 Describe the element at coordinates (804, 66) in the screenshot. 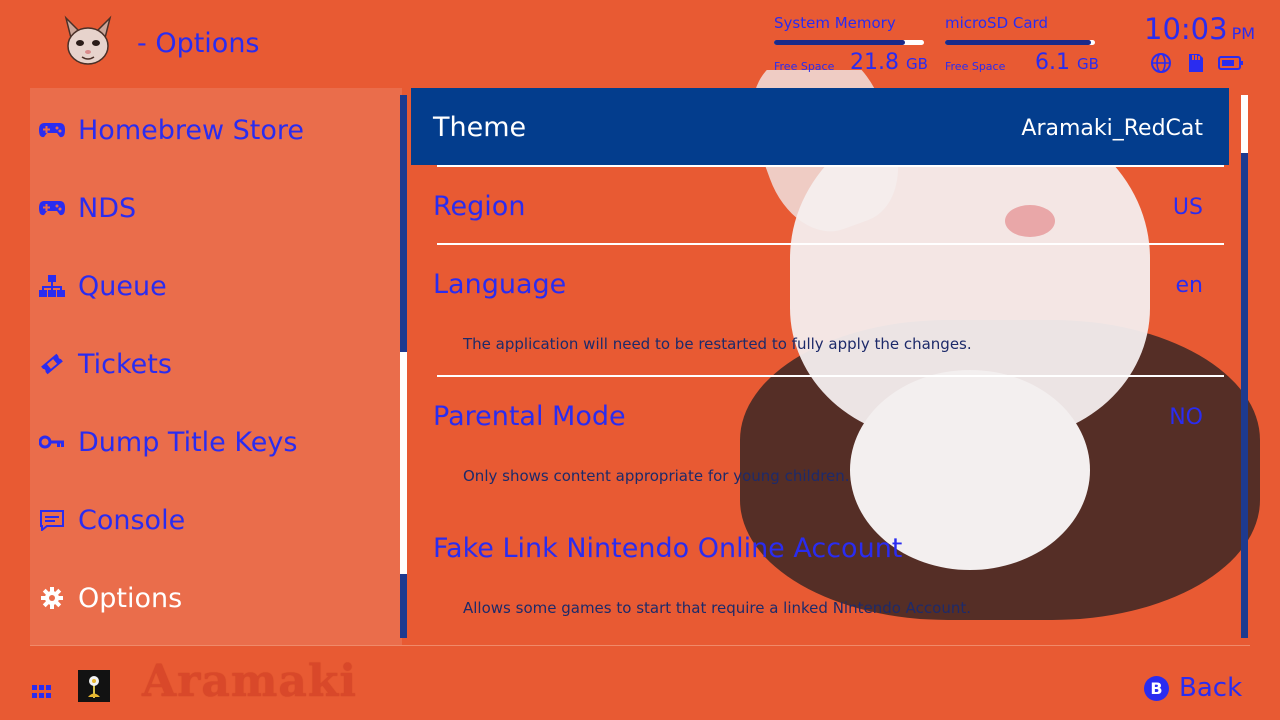

I see `system-memory-free-label: Free Space` at that location.